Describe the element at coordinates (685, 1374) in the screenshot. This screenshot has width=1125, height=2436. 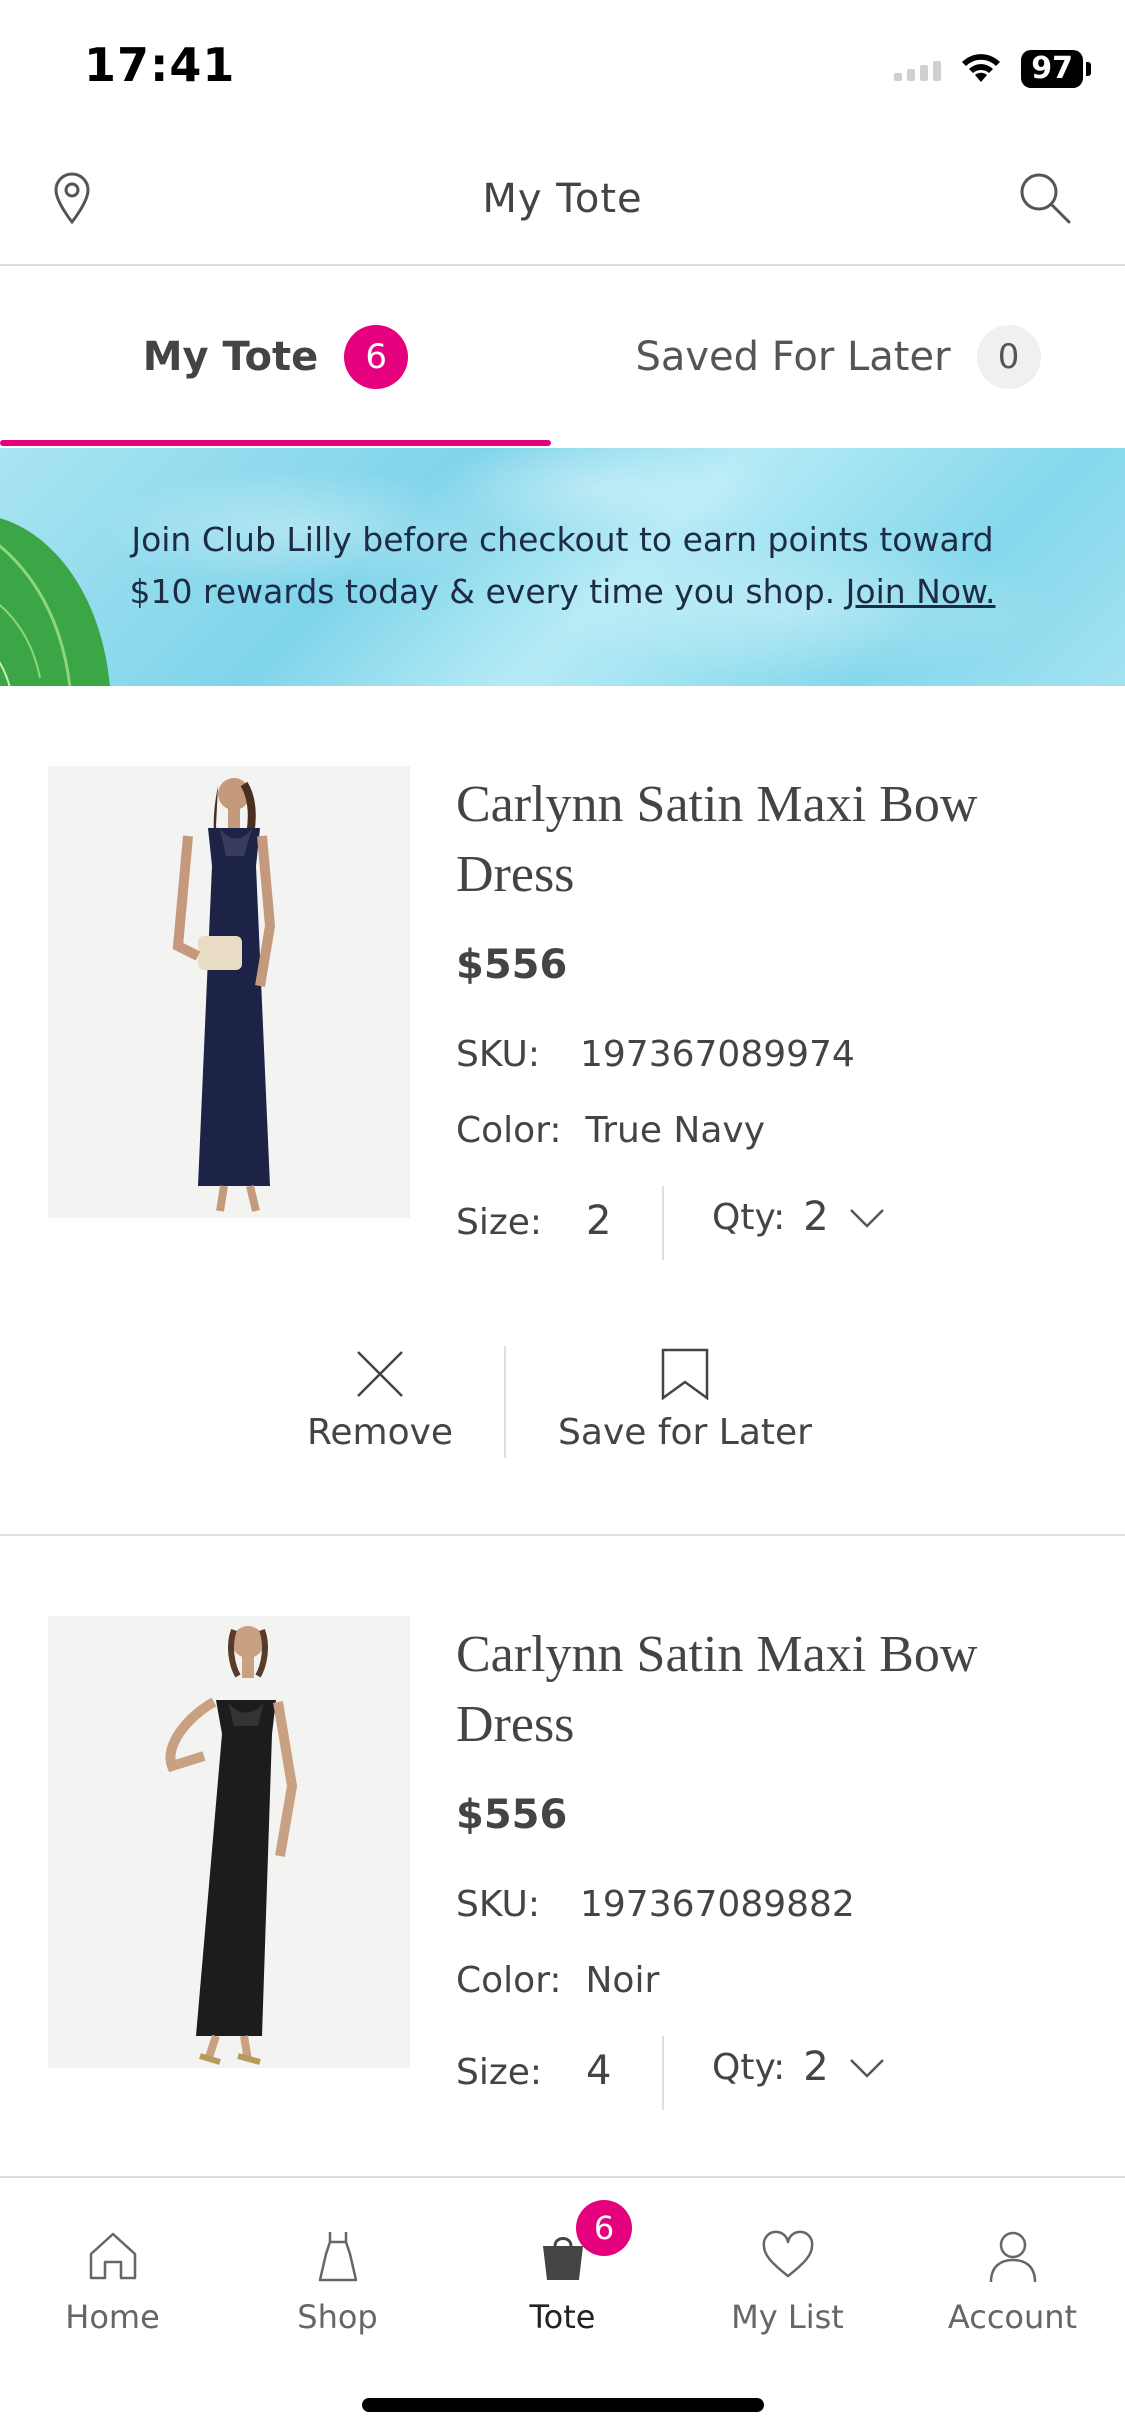
I see `bookmark-icon` at that location.